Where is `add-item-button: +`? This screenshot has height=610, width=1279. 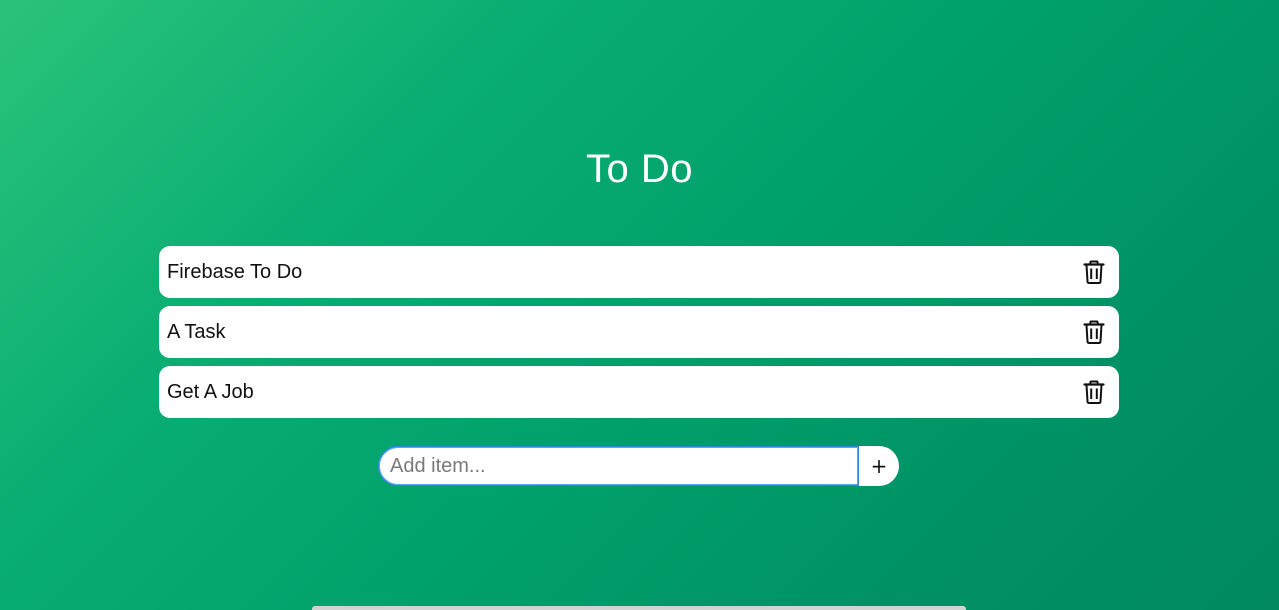 add-item-button: + is located at coordinates (879, 466).